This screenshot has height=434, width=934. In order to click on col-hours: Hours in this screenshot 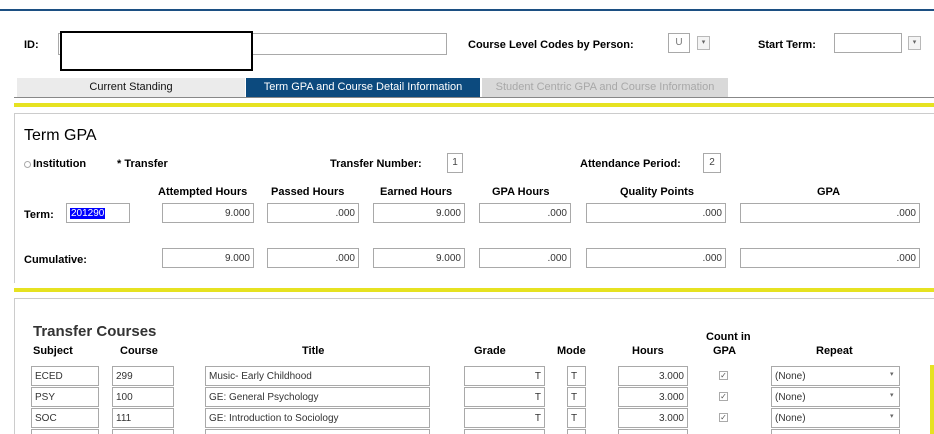, I will do `click(648, 351)`.